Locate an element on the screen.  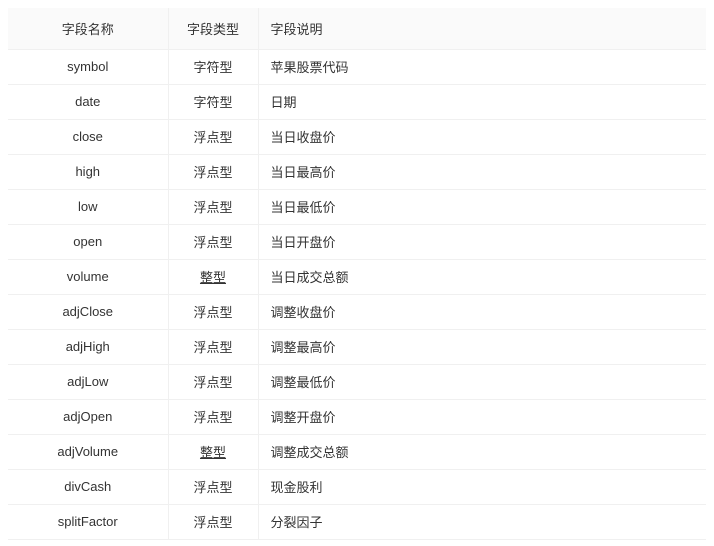
cell-field-desc: 日期 is located at coordinates (482, 102).